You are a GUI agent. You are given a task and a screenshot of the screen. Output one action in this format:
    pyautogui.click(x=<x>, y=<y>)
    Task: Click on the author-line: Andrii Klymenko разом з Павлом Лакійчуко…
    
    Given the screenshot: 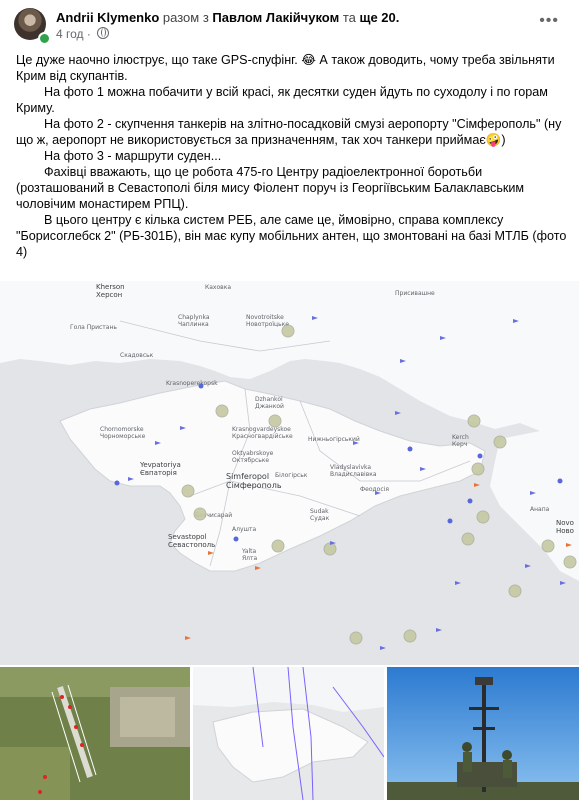 What is the action you would take?
    pyautogui.click(x=227, y=17)
    